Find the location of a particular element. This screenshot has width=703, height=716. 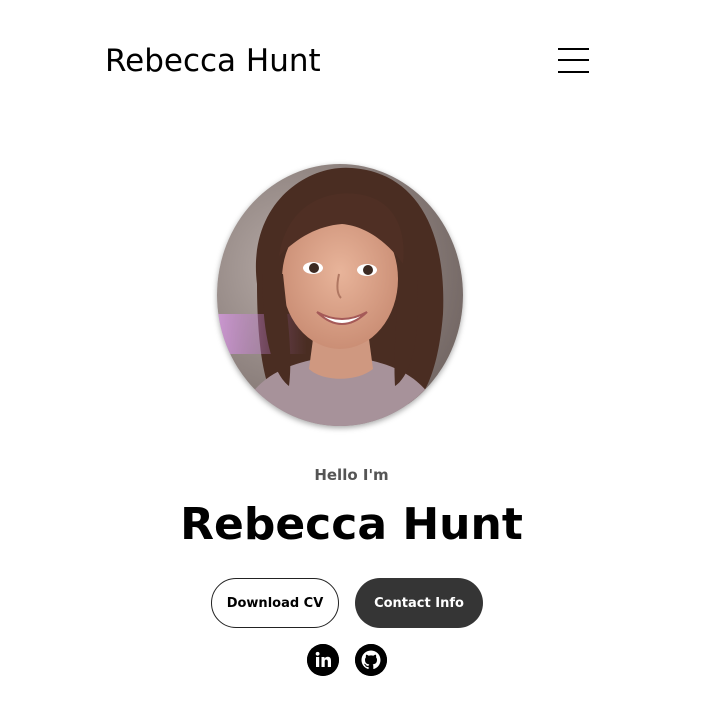

github-icon is located at coordinates (371, 660).